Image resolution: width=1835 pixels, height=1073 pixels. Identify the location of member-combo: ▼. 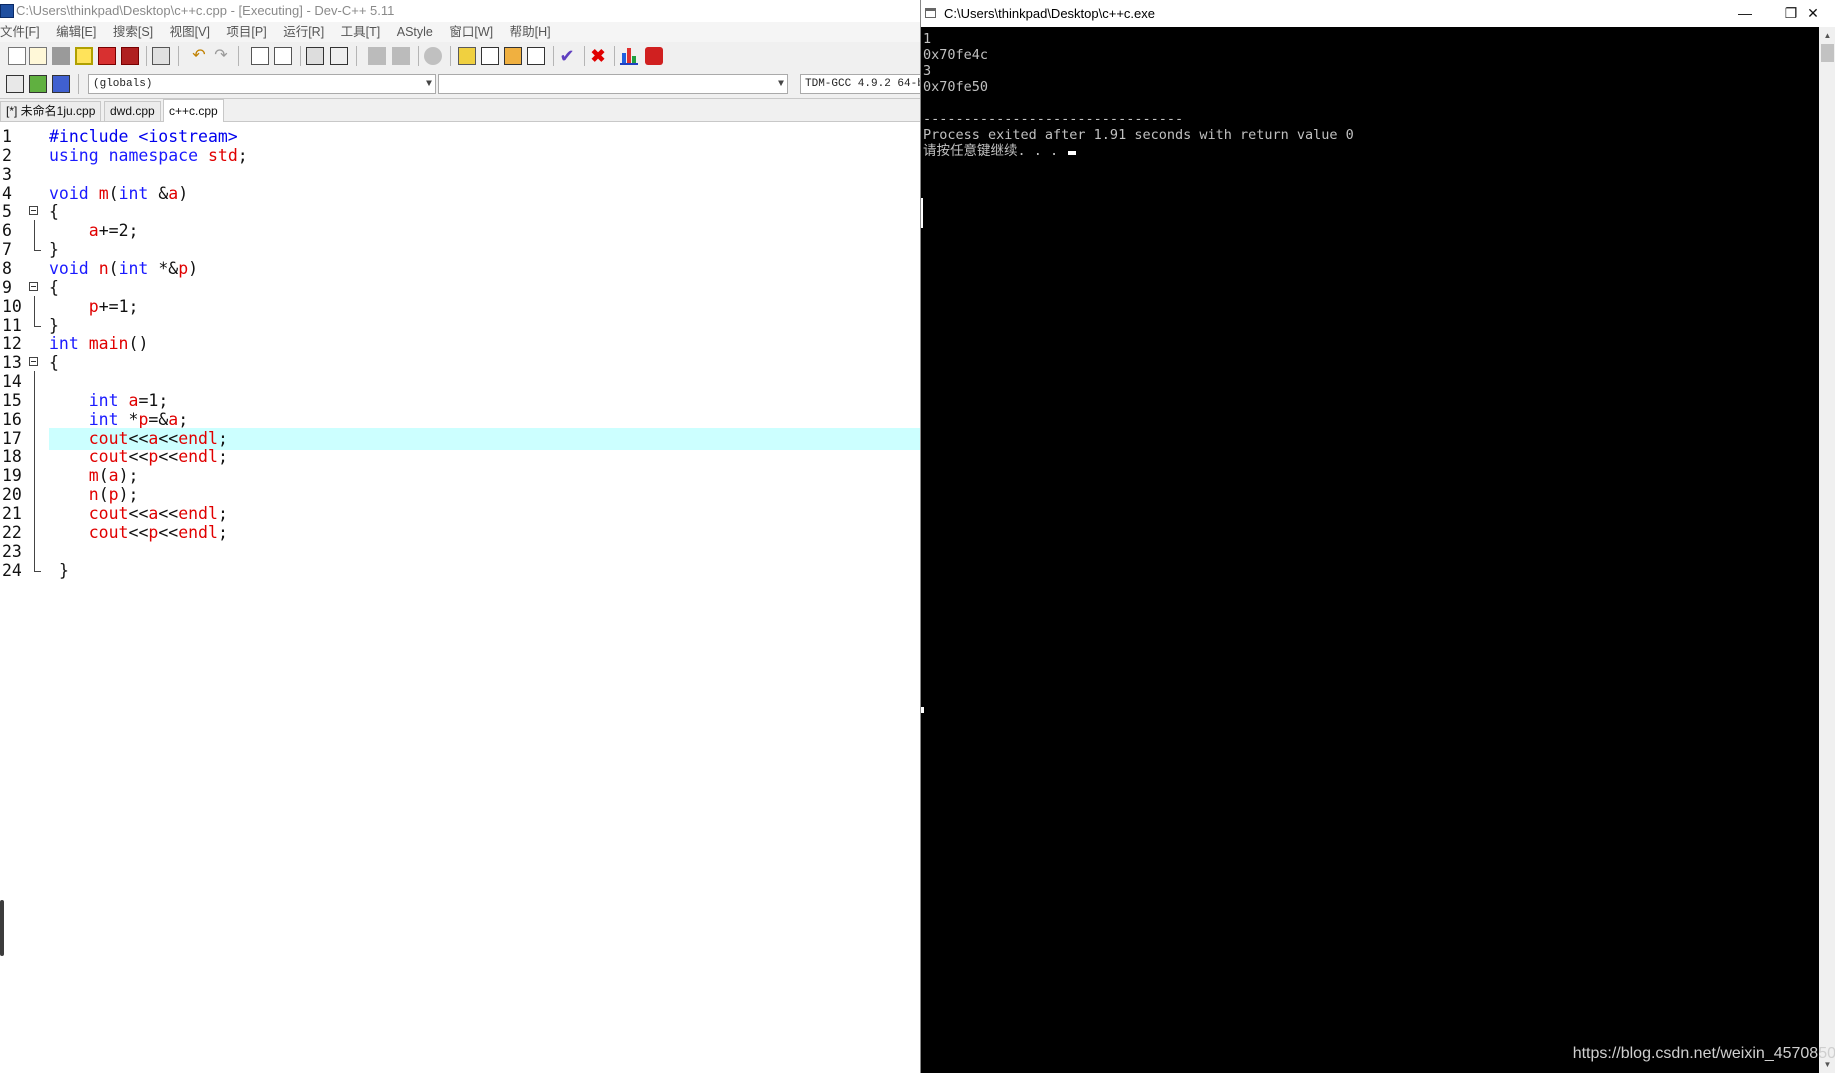
(613, 84).